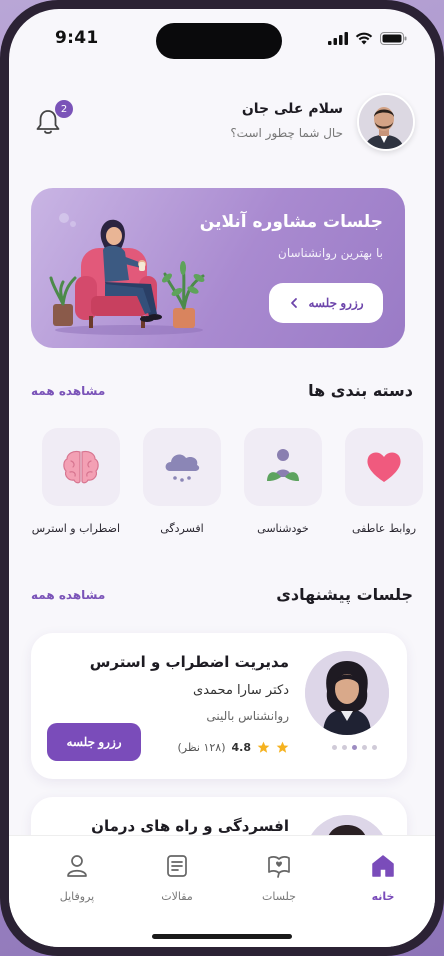 Image resolution: width=444 pixels, height=956 pixels. I want to click on review-count: (۱۲۸ نظر), so click(201, 747).